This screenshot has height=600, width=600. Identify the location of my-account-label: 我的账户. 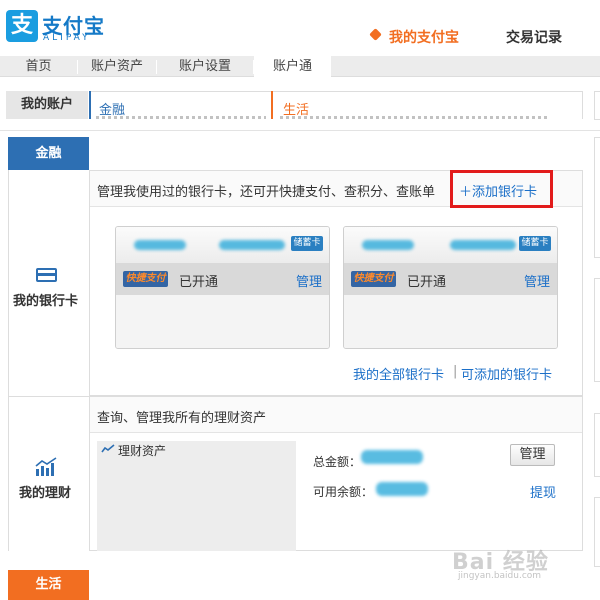
(47, 105).